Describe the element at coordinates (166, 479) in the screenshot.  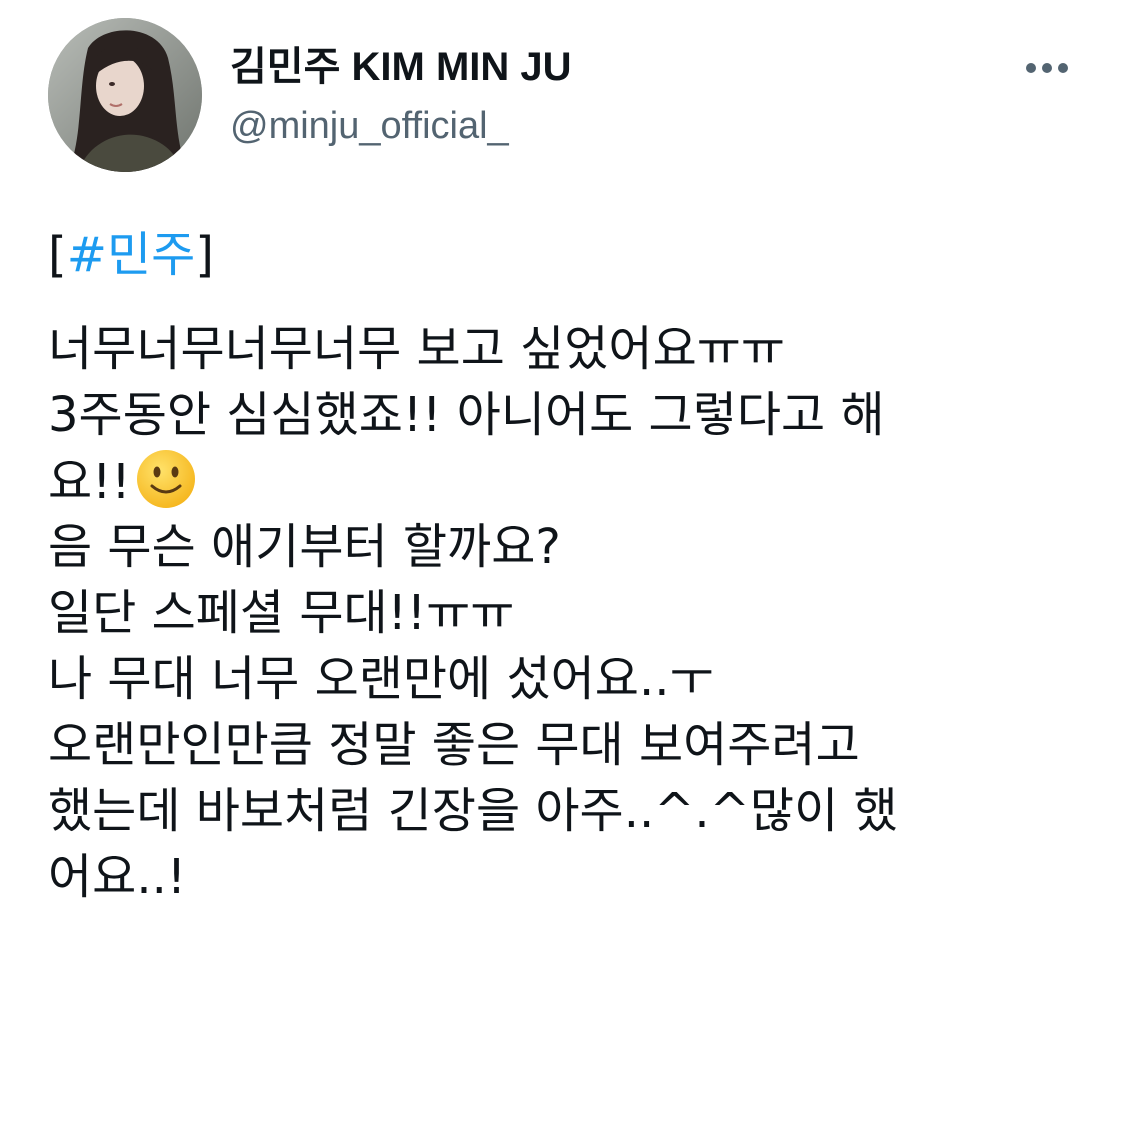
I see `slightly-smiling-face-emoji` at that location.